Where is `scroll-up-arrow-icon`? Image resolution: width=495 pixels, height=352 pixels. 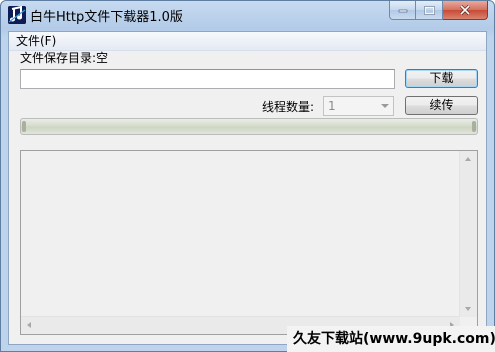 scroll-up-arrow-icon is located at coordinates (468, 159).